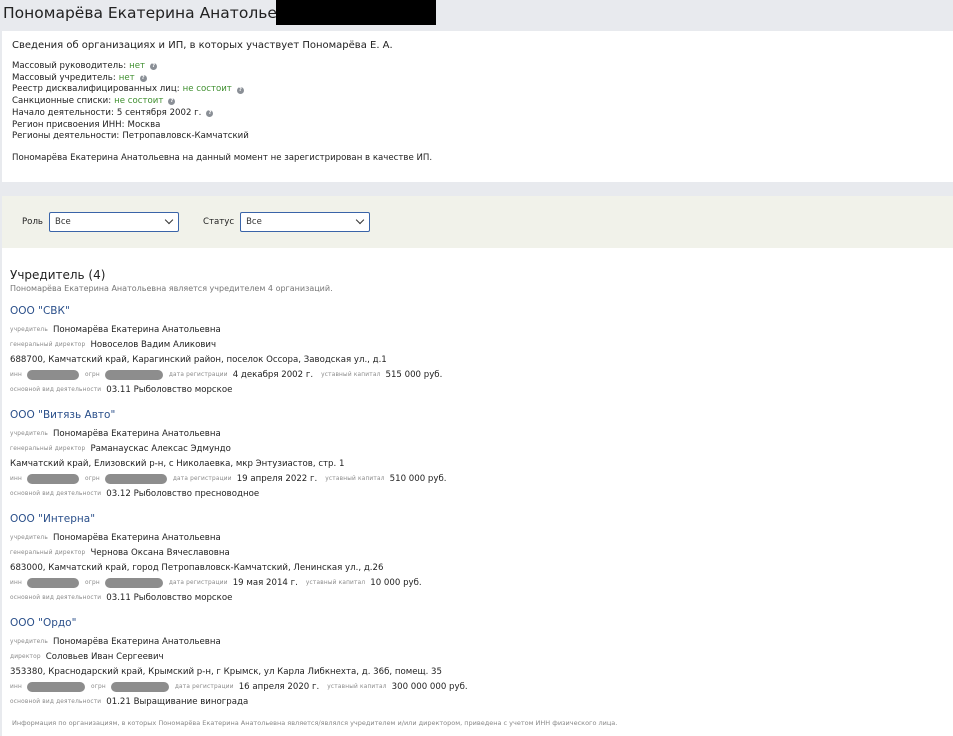 The image size is (953, 736). I want to click on director-value: Чернова Оксана Вячеславовна, so click(159, 553).